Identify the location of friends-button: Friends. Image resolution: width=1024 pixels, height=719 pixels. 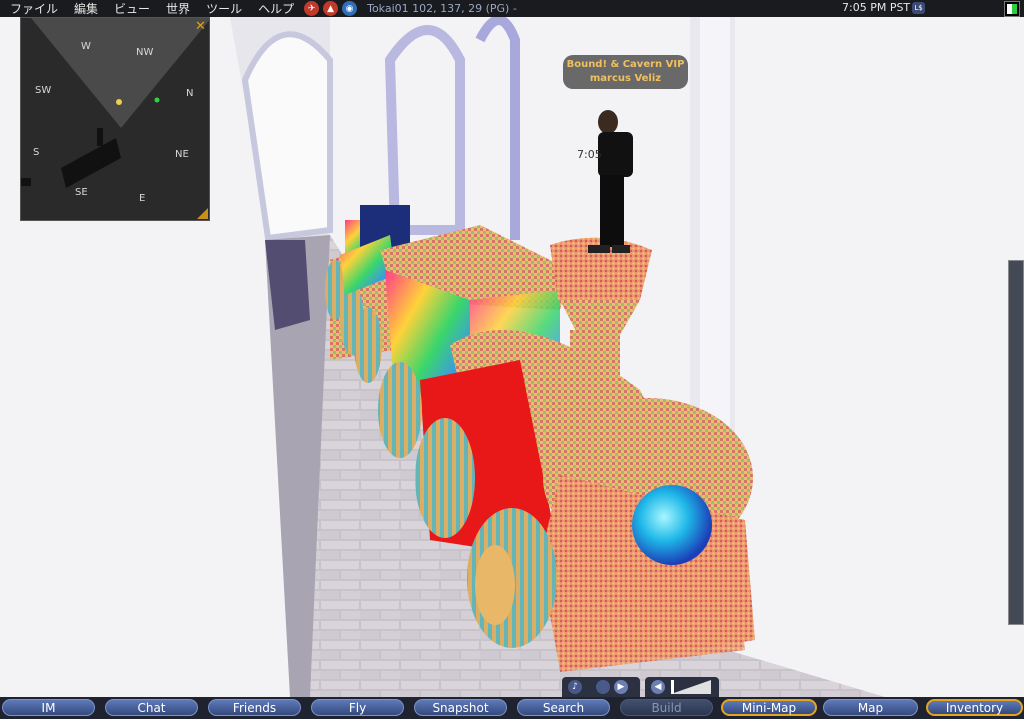
(254, 707).